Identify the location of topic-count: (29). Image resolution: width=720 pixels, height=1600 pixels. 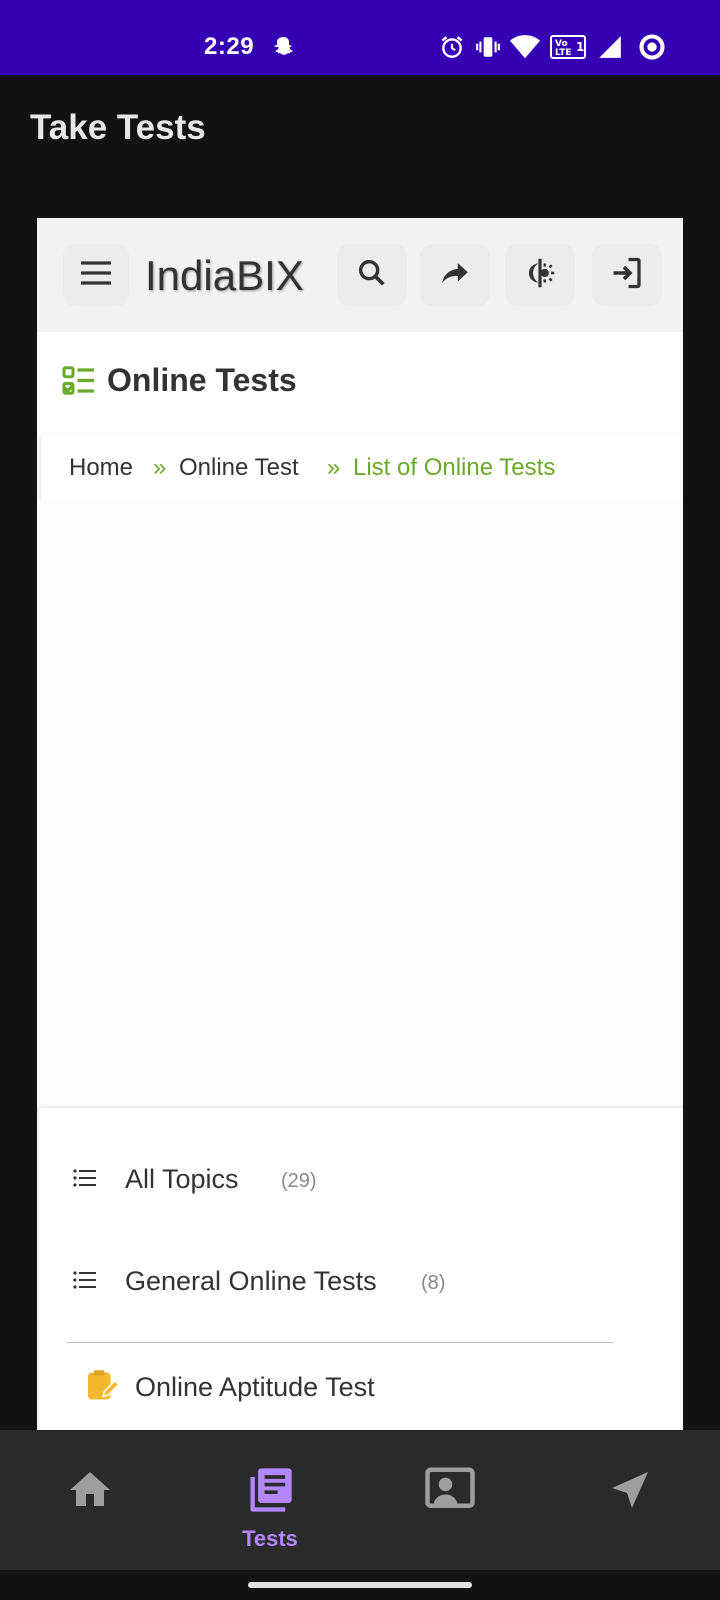
(299, 1181).